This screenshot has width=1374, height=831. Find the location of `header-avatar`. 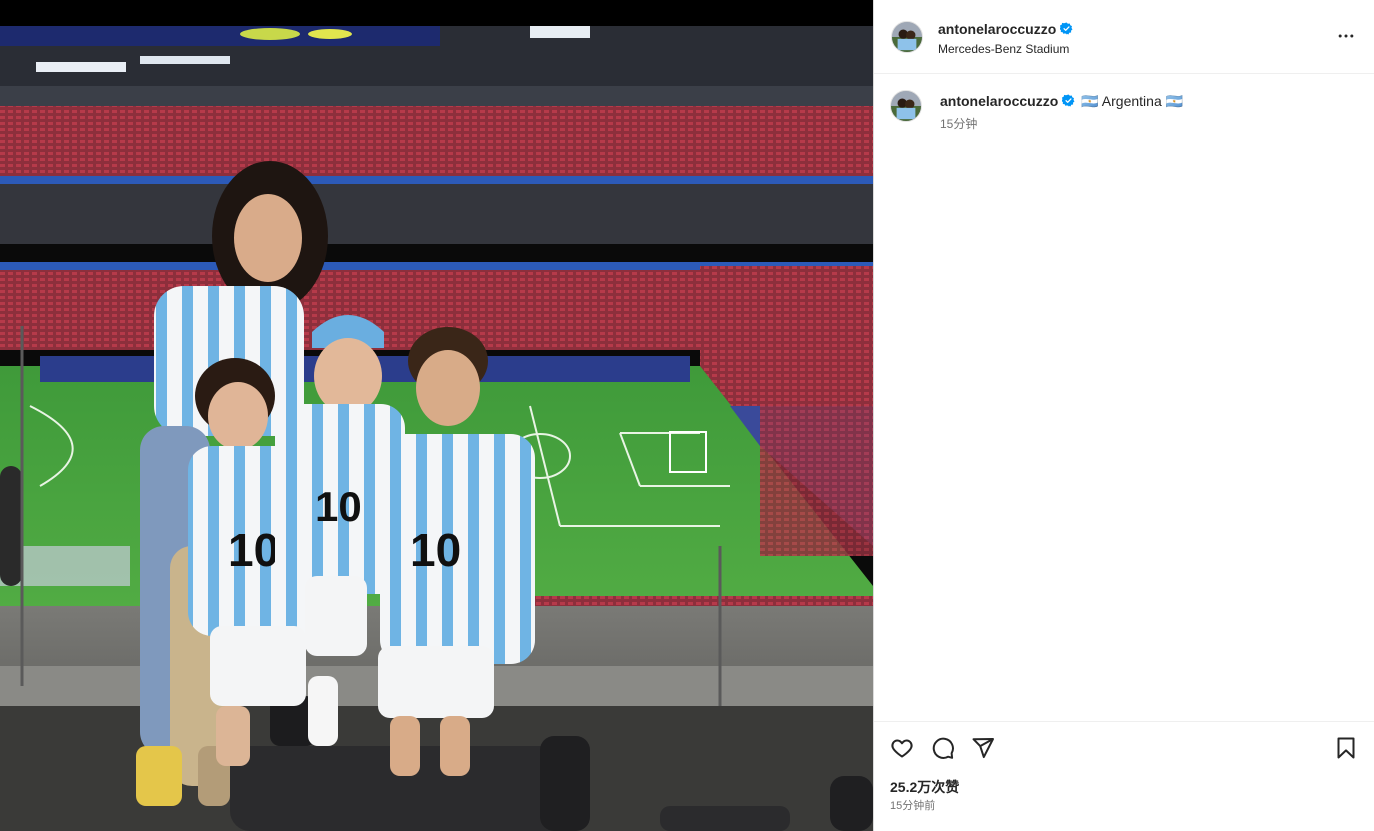

header-avatar is located at coordinates (907, 37).